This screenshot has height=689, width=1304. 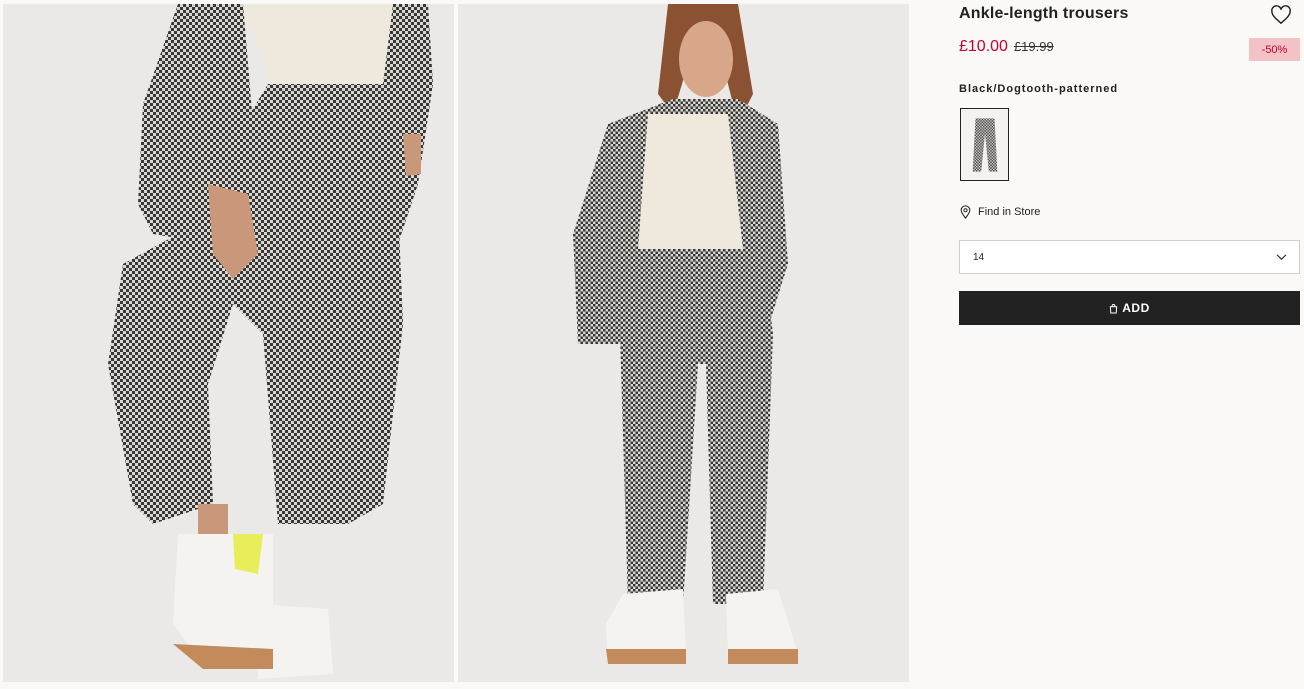 I want to click on size-select: 14, so click(x=1129, y=257).